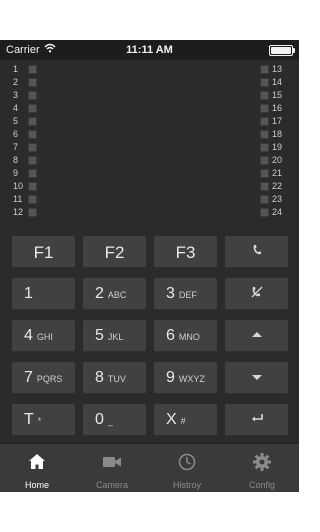 This screenshot has height=532, width=320. I want to click on indicator-number: 15, so click(277, 95).